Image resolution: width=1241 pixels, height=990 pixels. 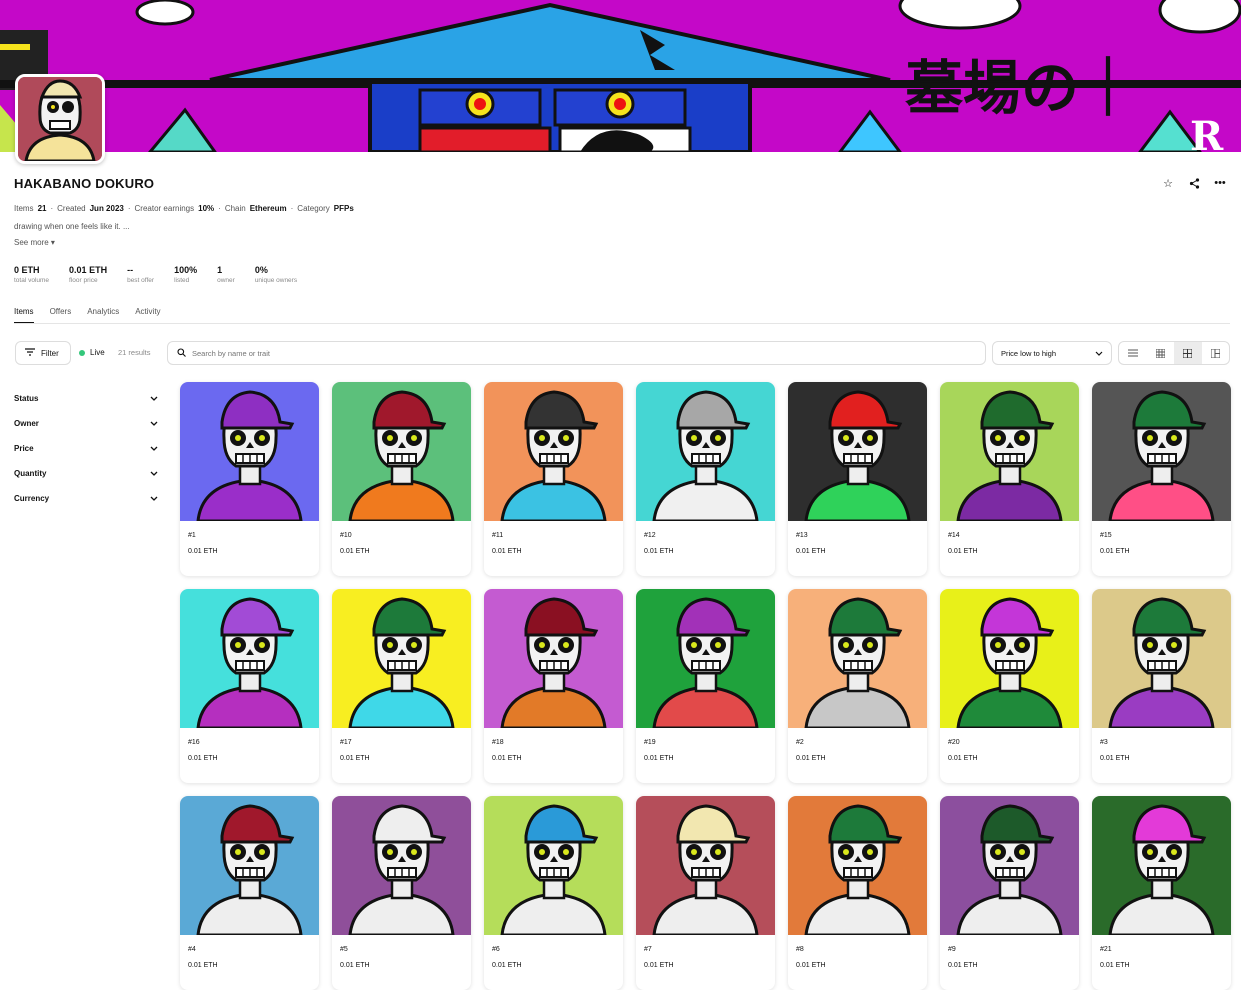 I want to click on nft-card: #4 0.01 ETH, so click(x=249, y=893).